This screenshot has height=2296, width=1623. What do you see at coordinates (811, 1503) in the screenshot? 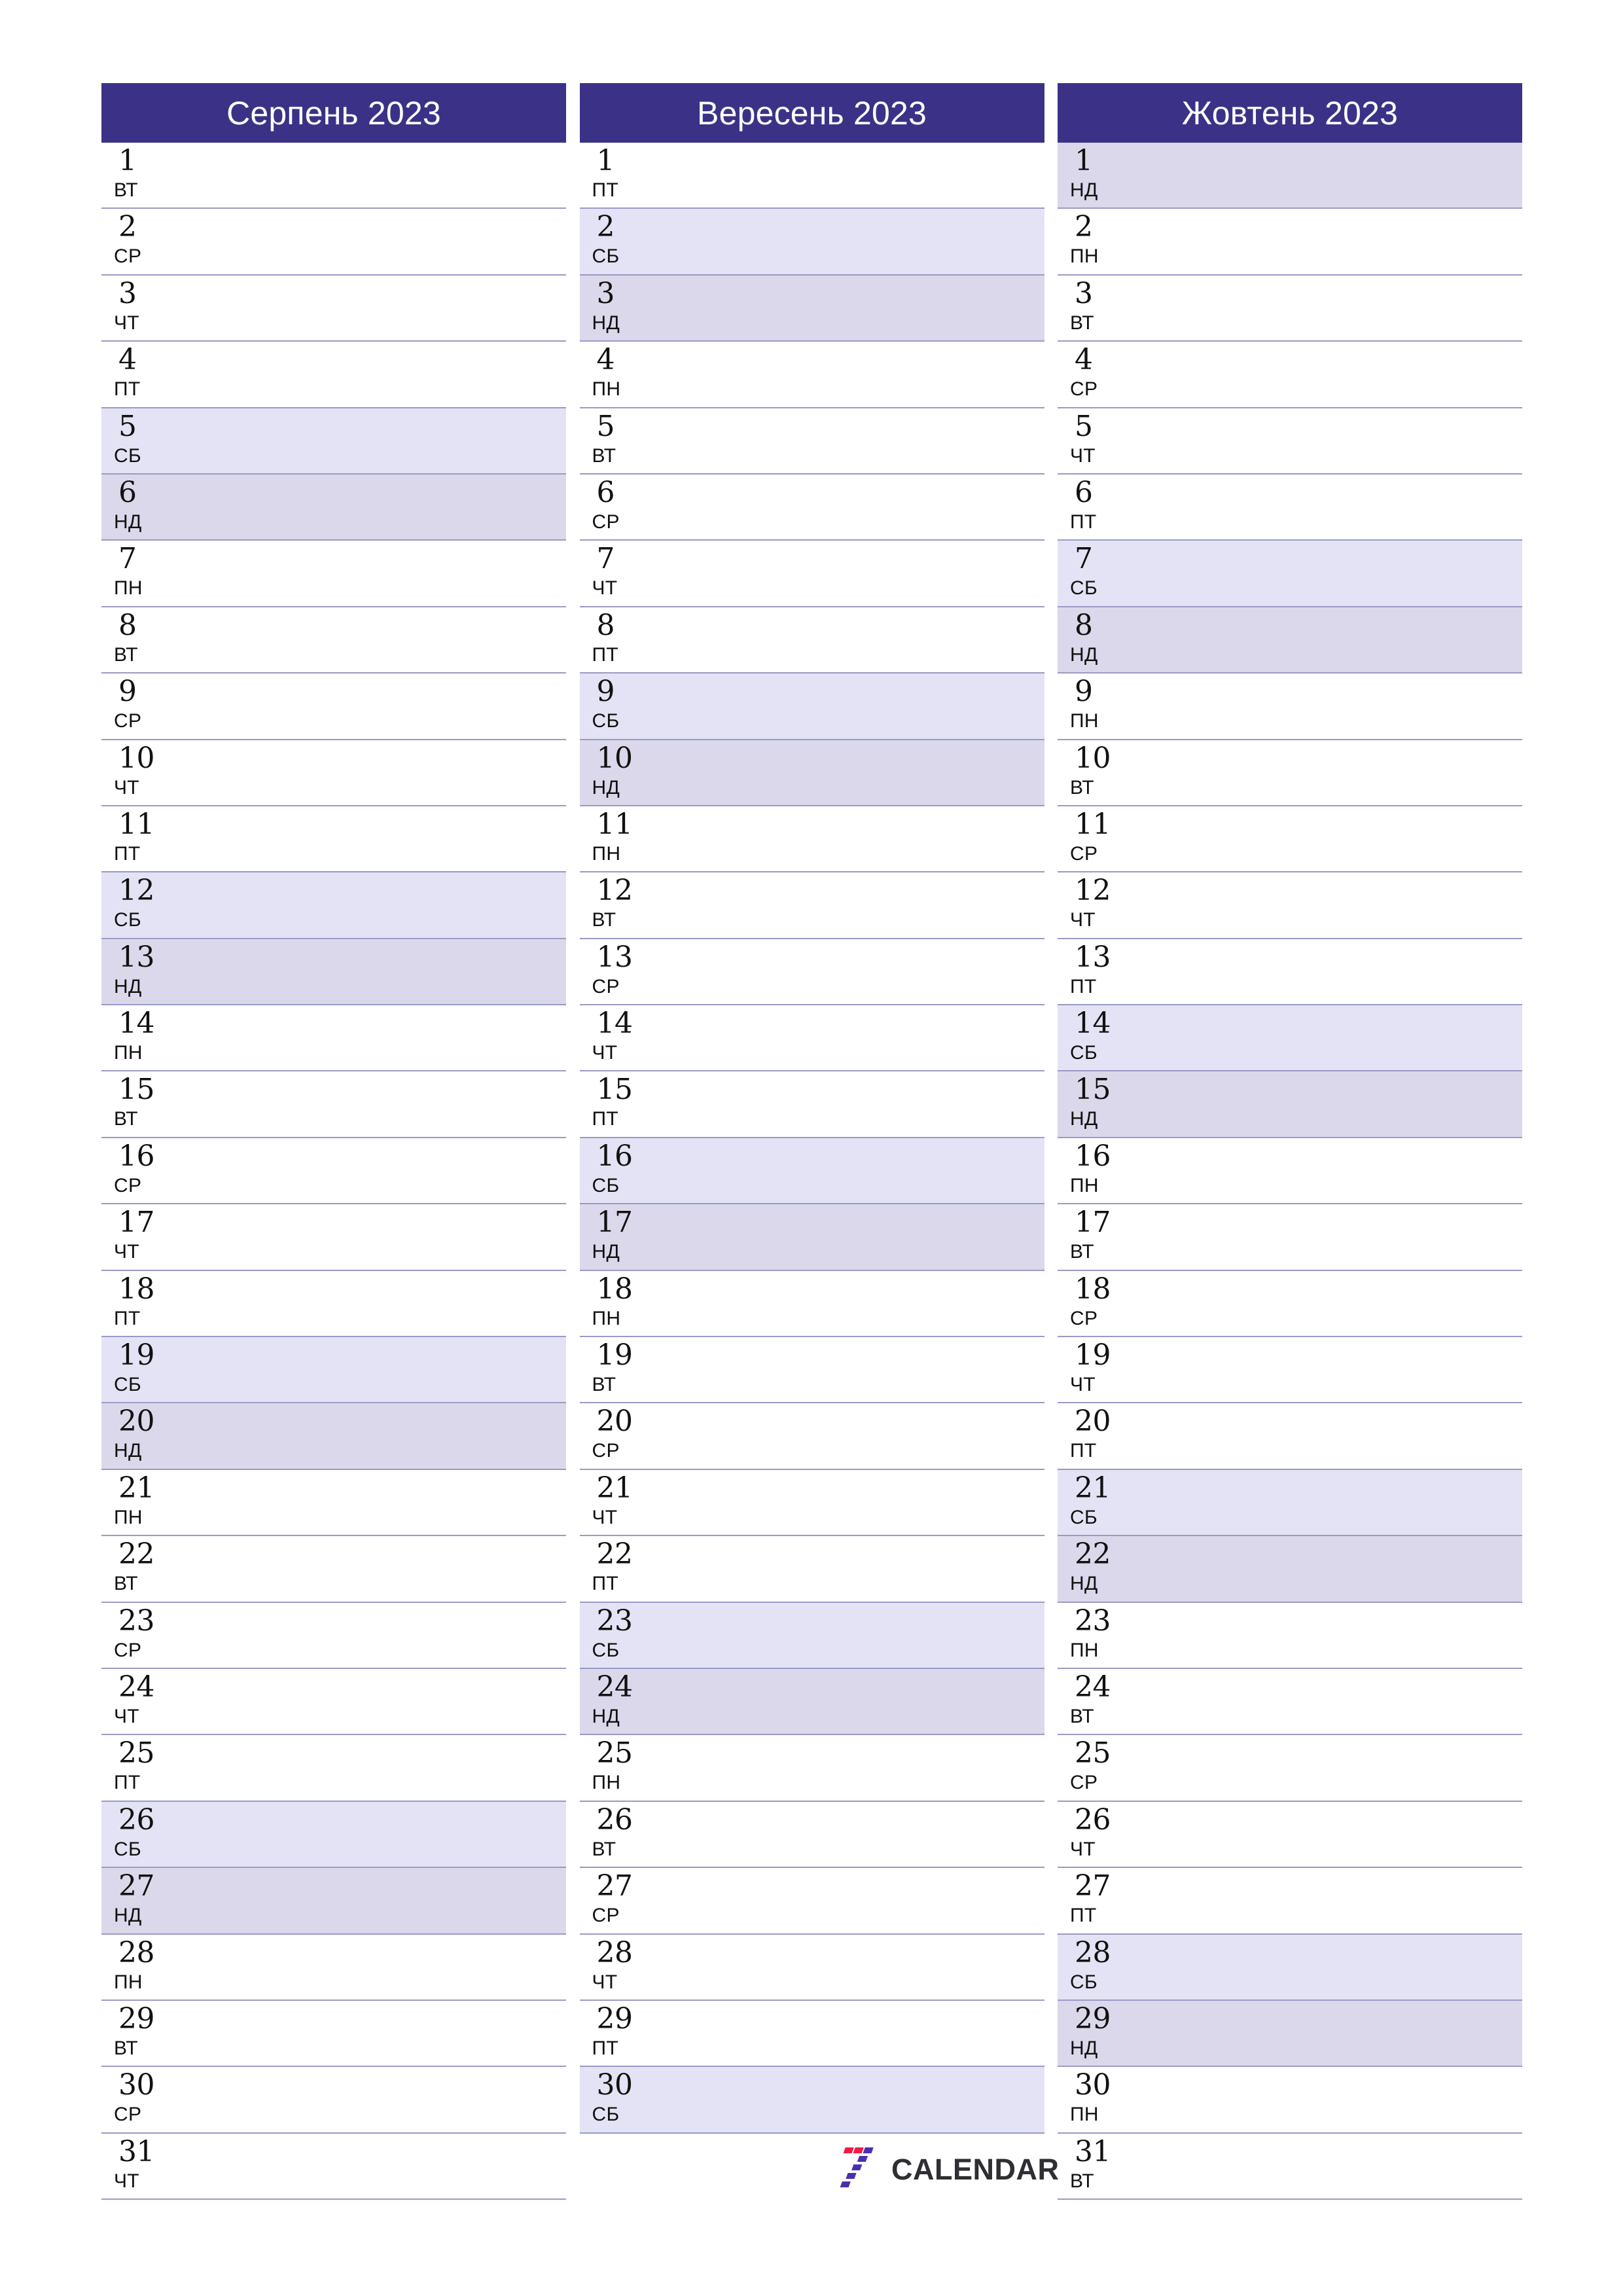
I see `day-row: 21 ЧТ` at bounding box center [811, 1503].